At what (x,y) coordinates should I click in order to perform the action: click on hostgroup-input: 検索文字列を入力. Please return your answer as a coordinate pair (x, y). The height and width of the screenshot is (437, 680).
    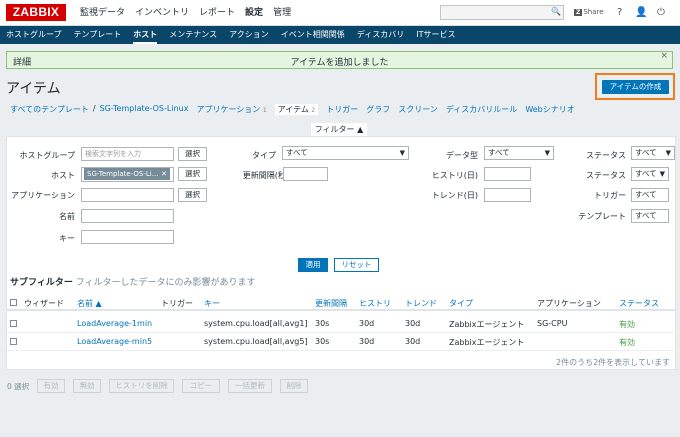
    Looking at the image, I should click on (127, 154).